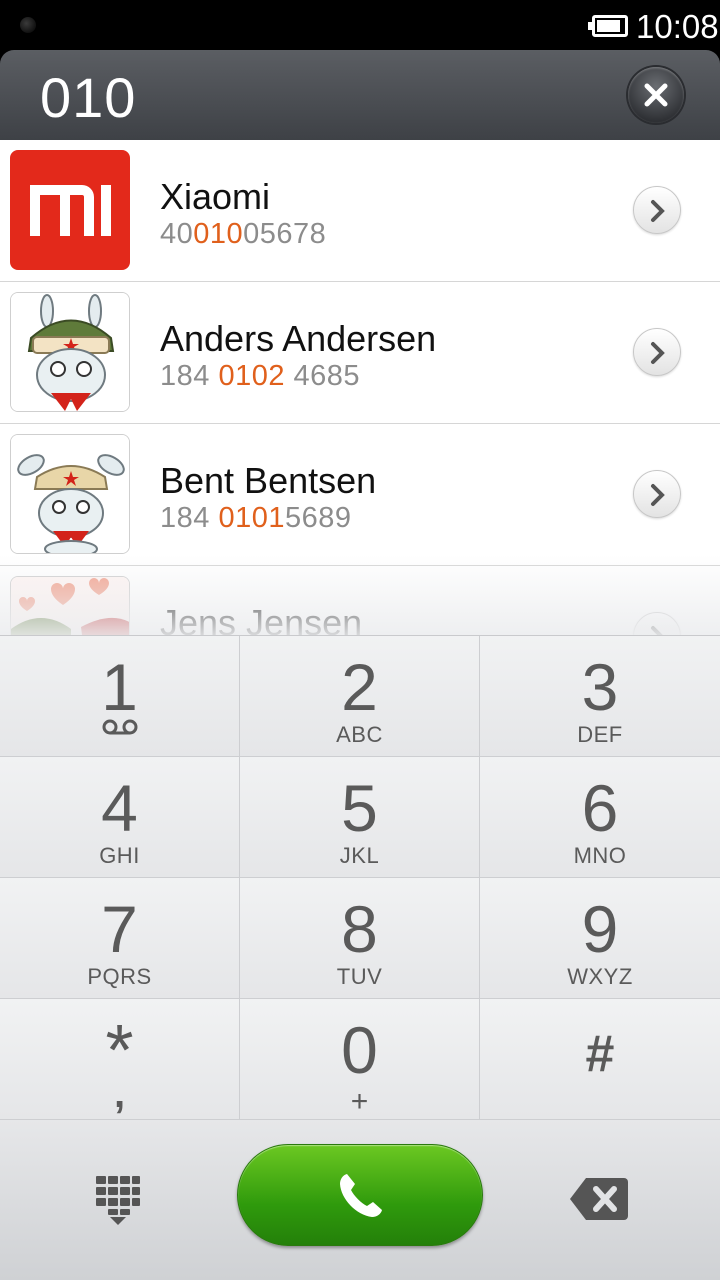 Image resolution: width=720 pixels, height=1280 pixels. Describe the element at coordinates (359, 1101) in the screenshot. I see `key-letters: +` at that location.